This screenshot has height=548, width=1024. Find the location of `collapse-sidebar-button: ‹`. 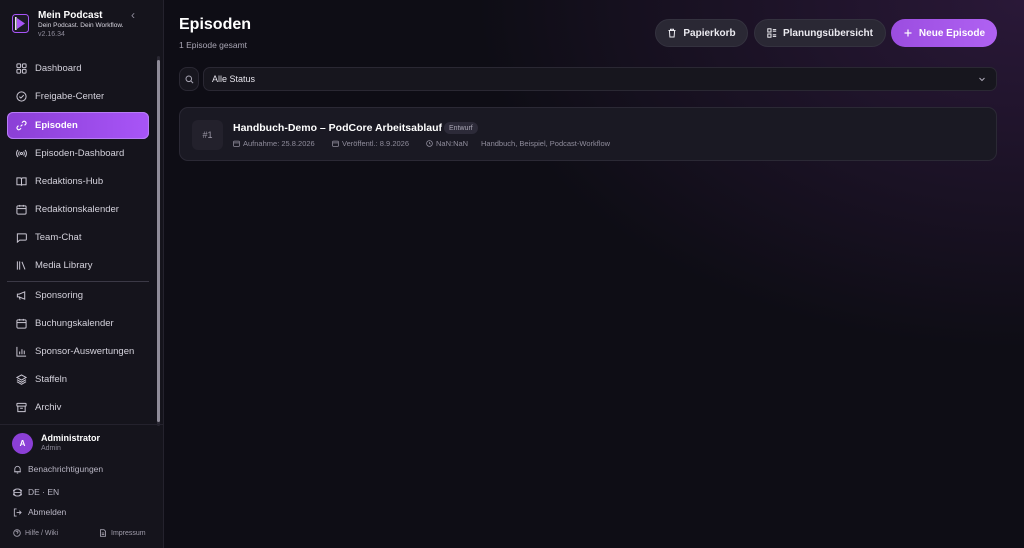

collapse-sidebar-button: ‹ is located at coordinates (133, 15).